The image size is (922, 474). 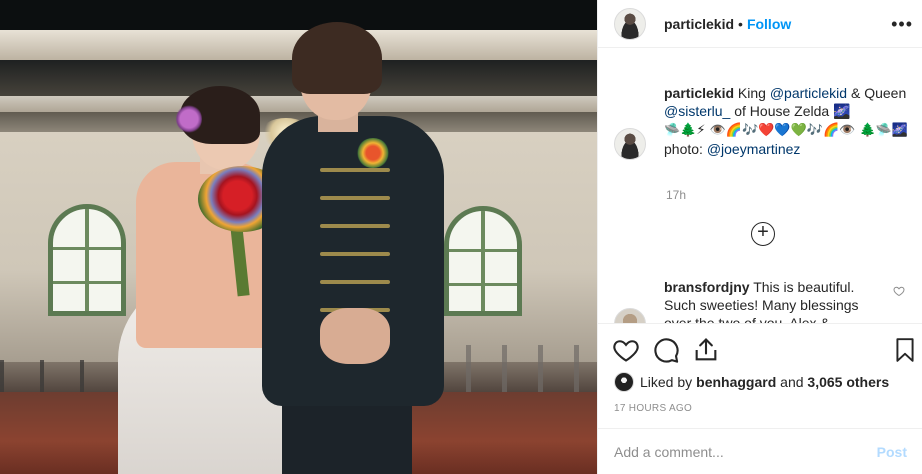 I want to click on caption-text-part: King, so click(x=752, y=93).